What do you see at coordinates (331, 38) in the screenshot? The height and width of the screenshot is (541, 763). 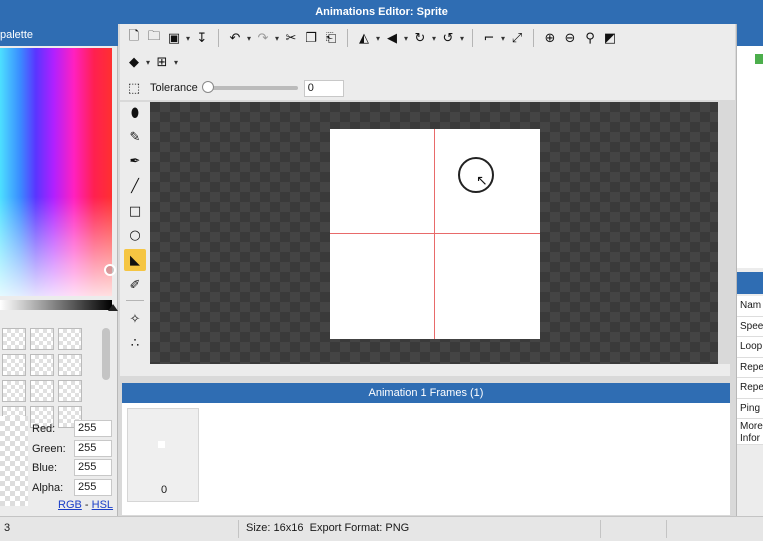 I see `paste-icon: ⎗` at bounding box center [331, 38].